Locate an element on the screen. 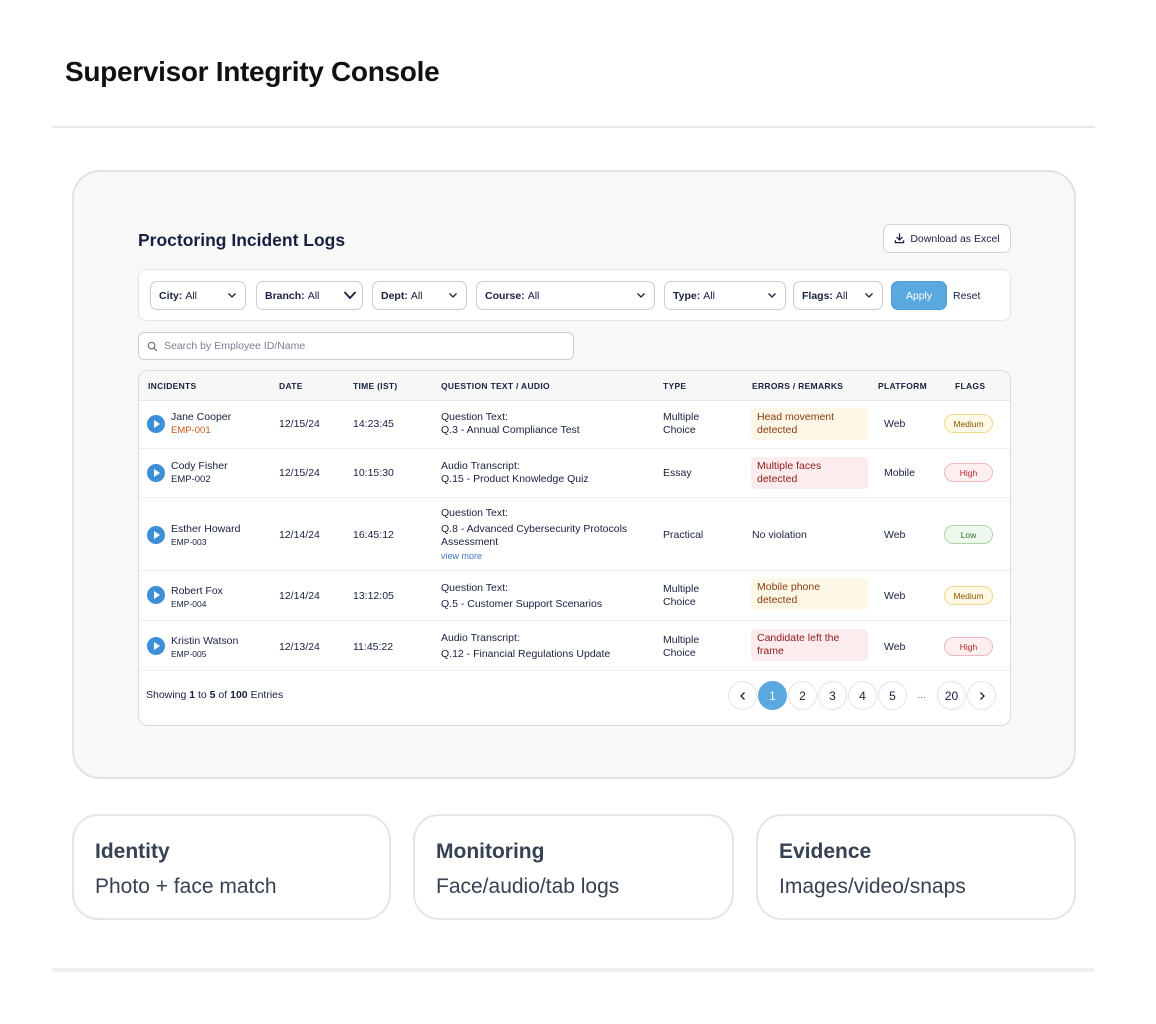 The width and height of the screenshot is (1156, 1024). search-box is located at coordinates (356, 346).